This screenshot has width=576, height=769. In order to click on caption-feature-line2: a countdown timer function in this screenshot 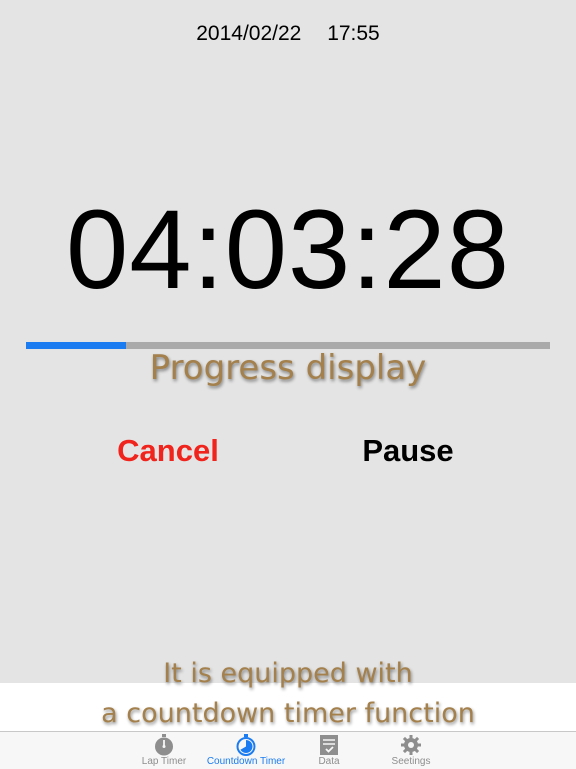, I will do `click(288, 713)`.